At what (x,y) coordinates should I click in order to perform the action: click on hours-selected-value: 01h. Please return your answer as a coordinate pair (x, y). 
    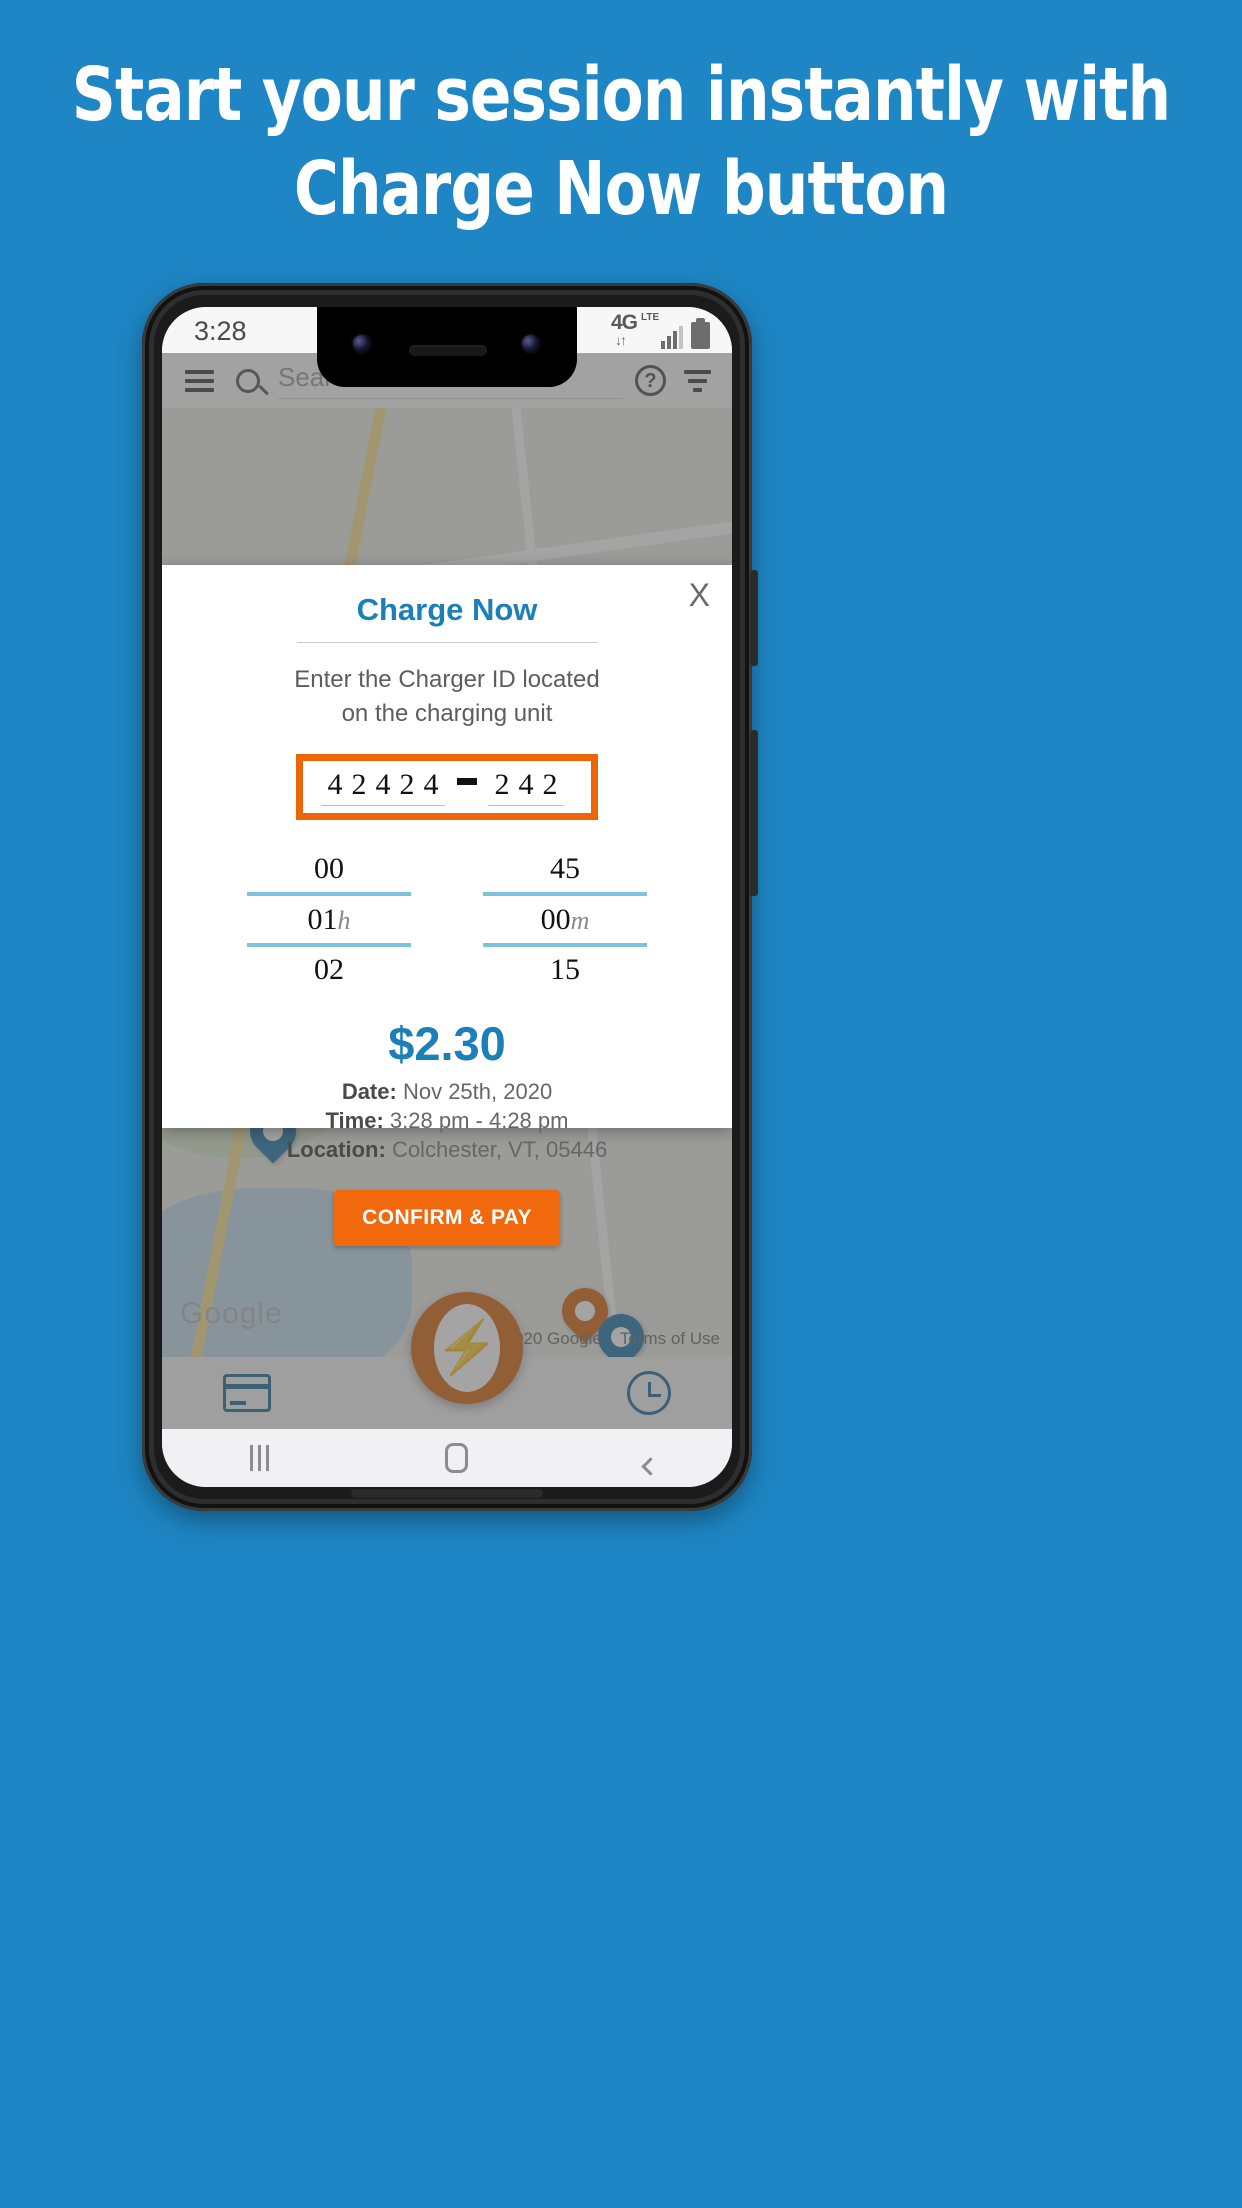
    Looking at the image, I should click on (329, 919).